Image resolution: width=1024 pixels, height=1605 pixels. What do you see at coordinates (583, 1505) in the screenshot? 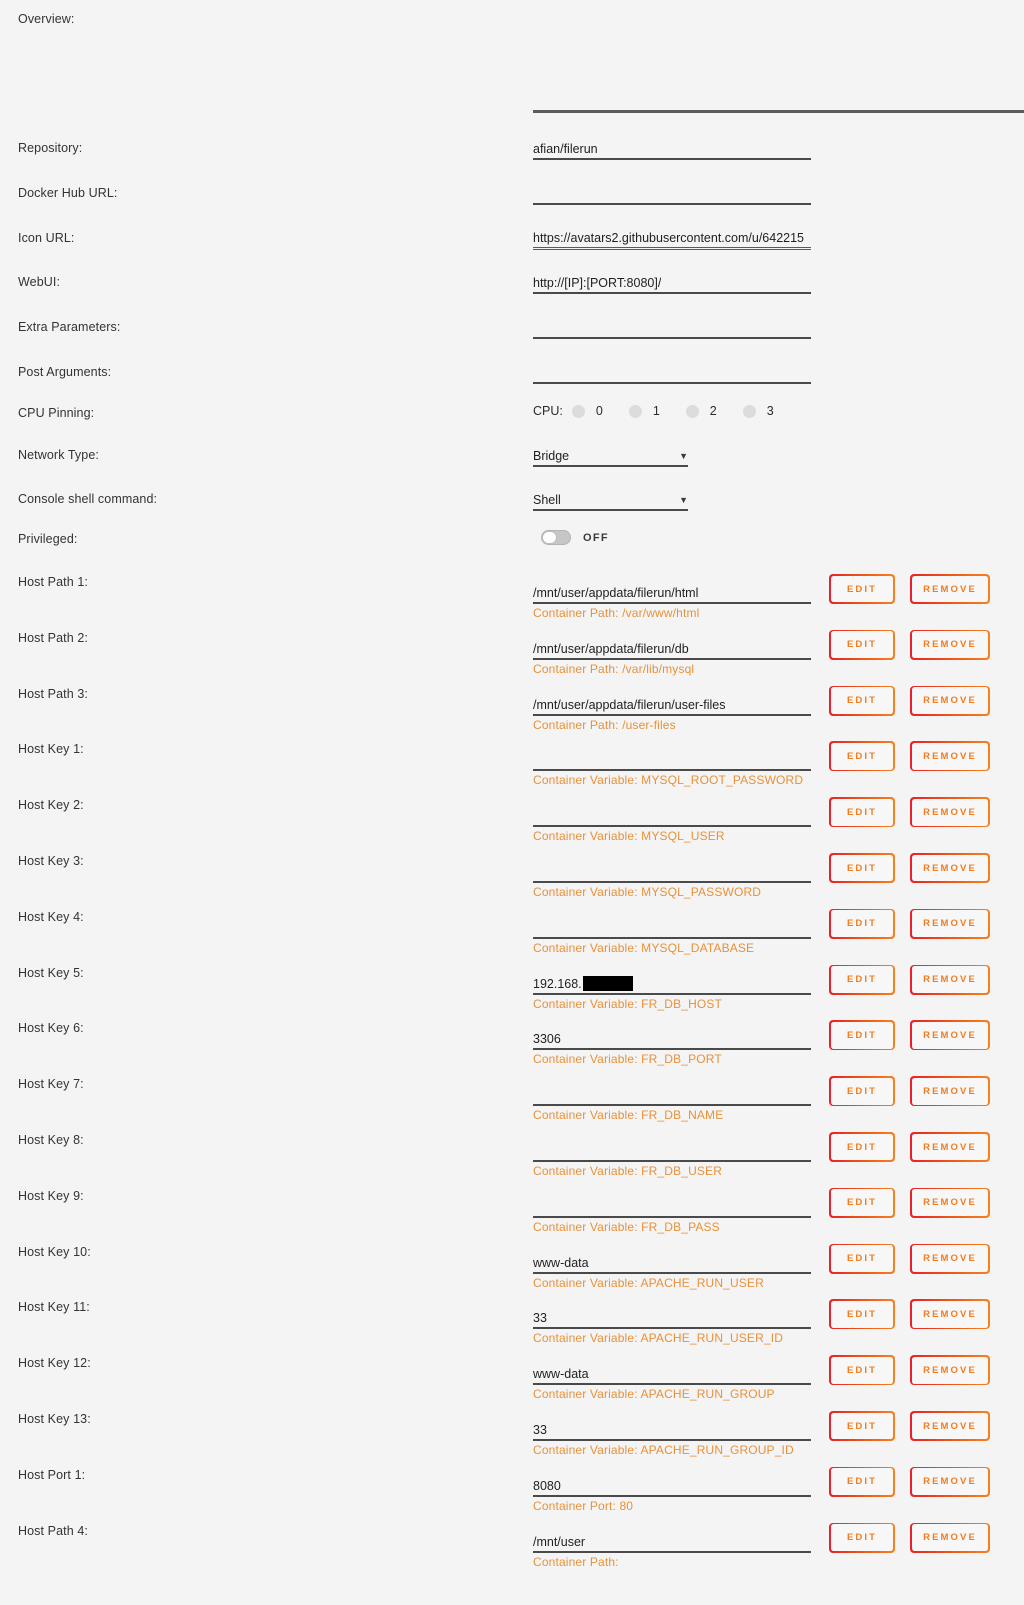
I see `mapping-subtext: Container Port: 80` at bounding box center [583, 1505].